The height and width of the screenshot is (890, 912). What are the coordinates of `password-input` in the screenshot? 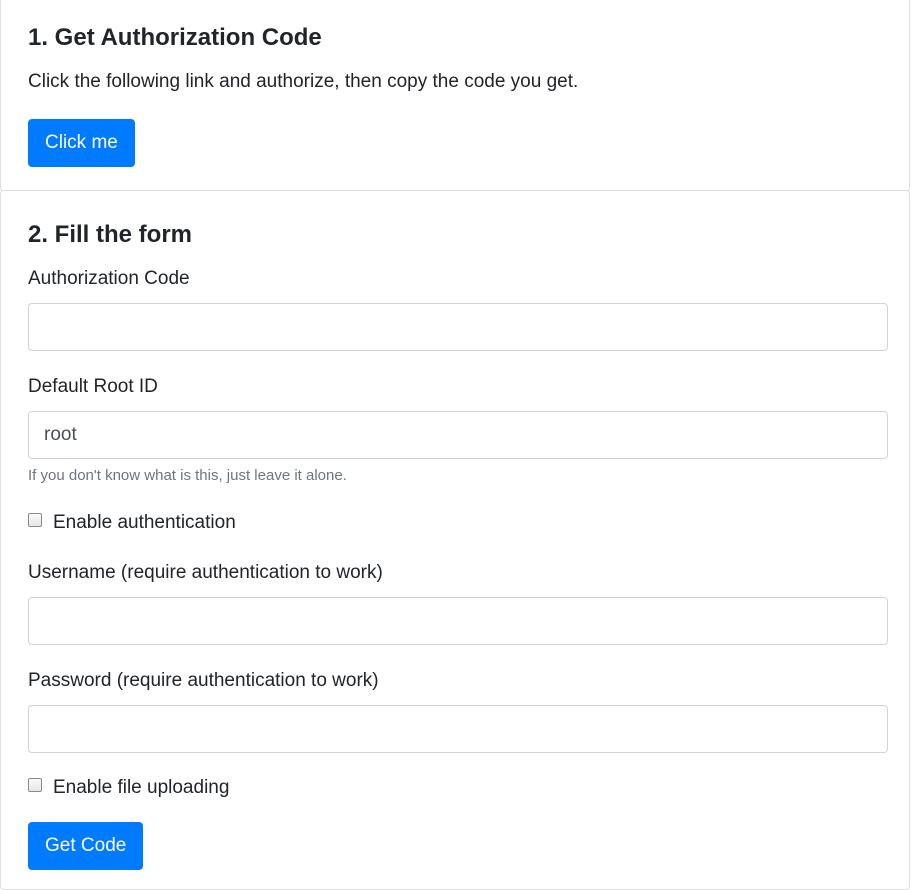 It's located at (458, 729).